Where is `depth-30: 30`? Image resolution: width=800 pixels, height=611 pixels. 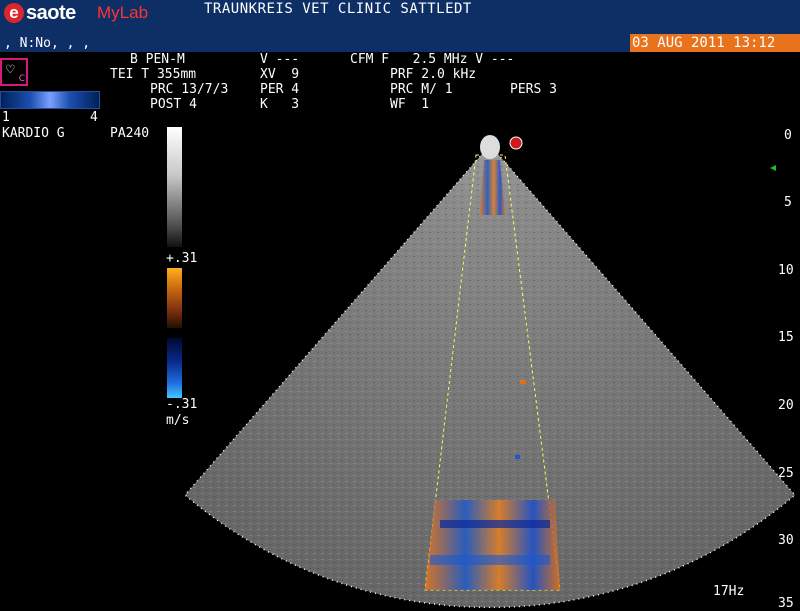
depth-30: 30 is located at coordinates (786, 540).